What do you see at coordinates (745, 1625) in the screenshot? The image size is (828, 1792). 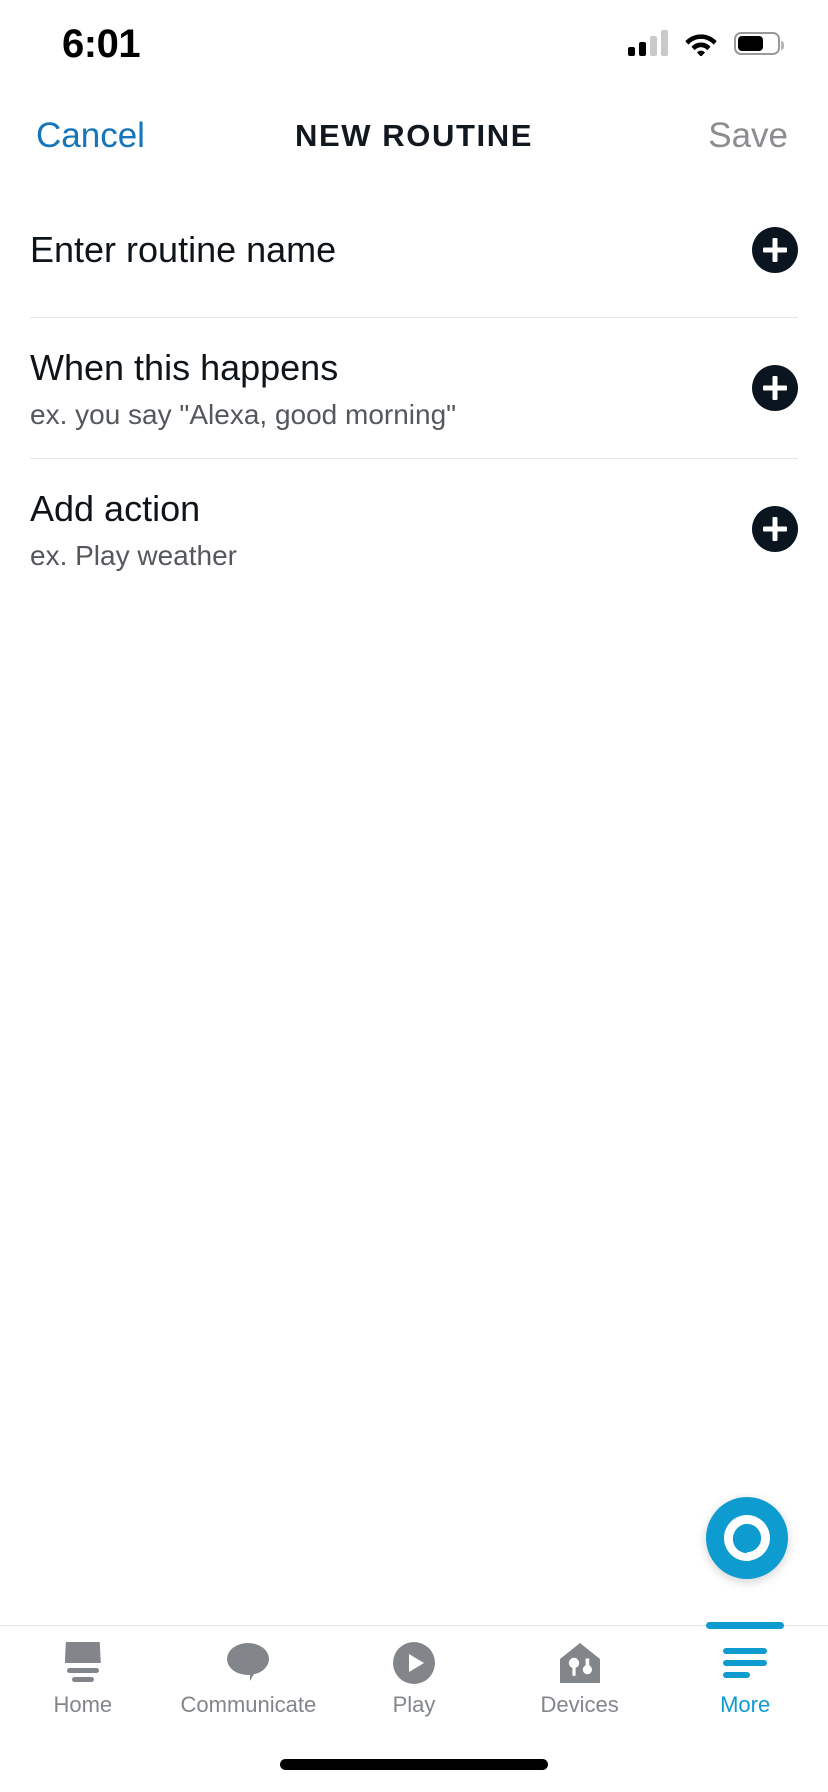 I see `active-tab-indicator` at bounding box center [745, 1625].